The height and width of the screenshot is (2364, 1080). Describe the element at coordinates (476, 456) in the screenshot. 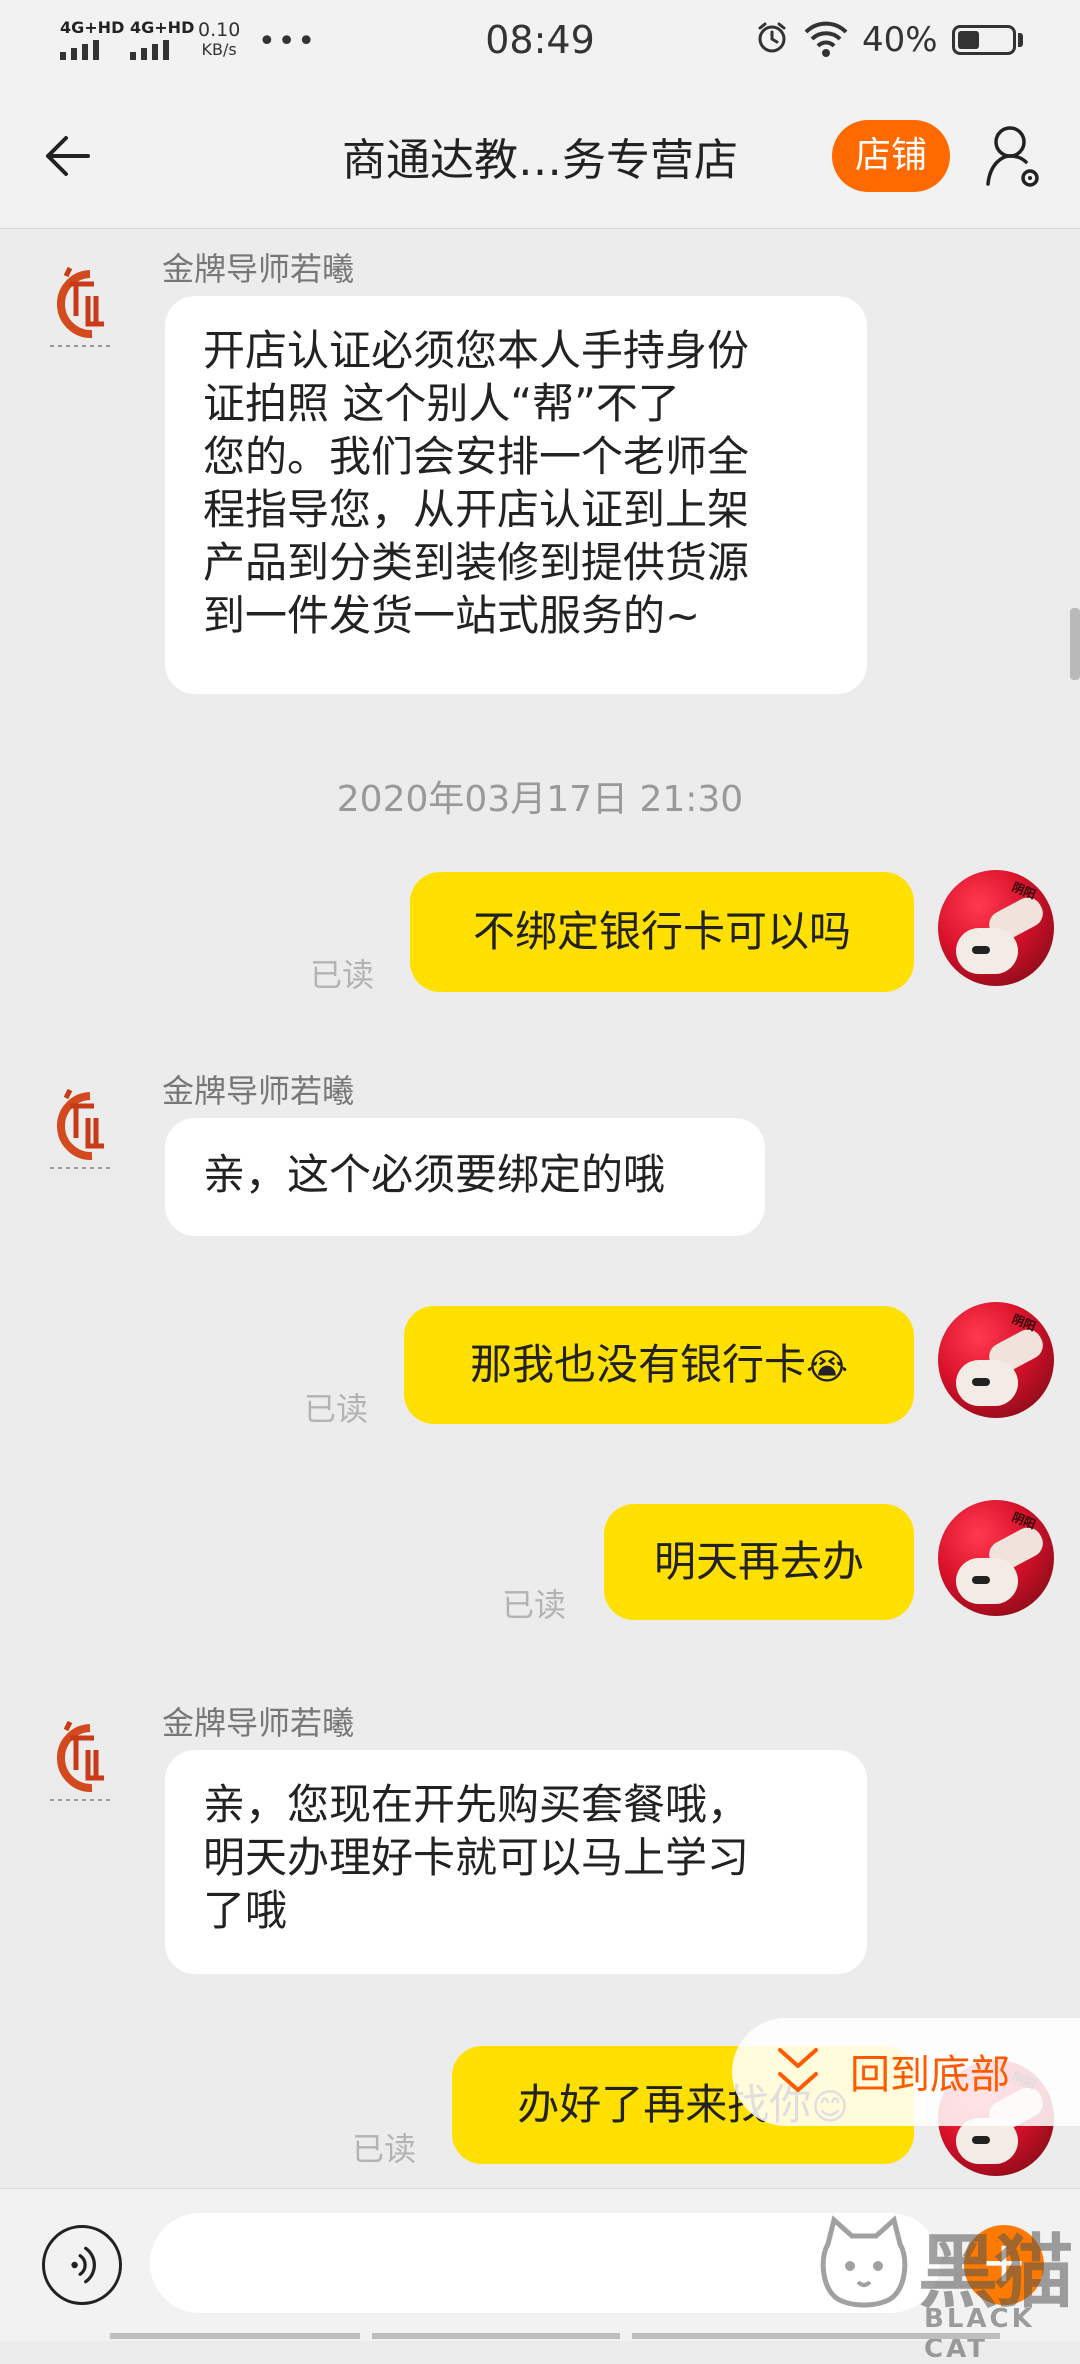

I see `message-line: 您的。我们会安排一个老师全` at that location.